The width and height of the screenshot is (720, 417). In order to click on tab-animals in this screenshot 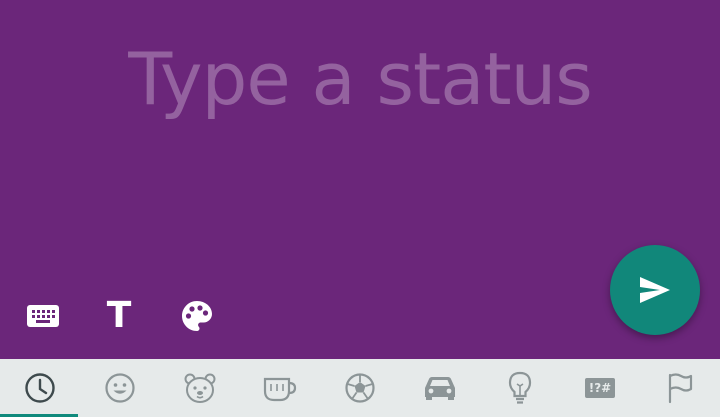, I will do `click(200, 388)`.